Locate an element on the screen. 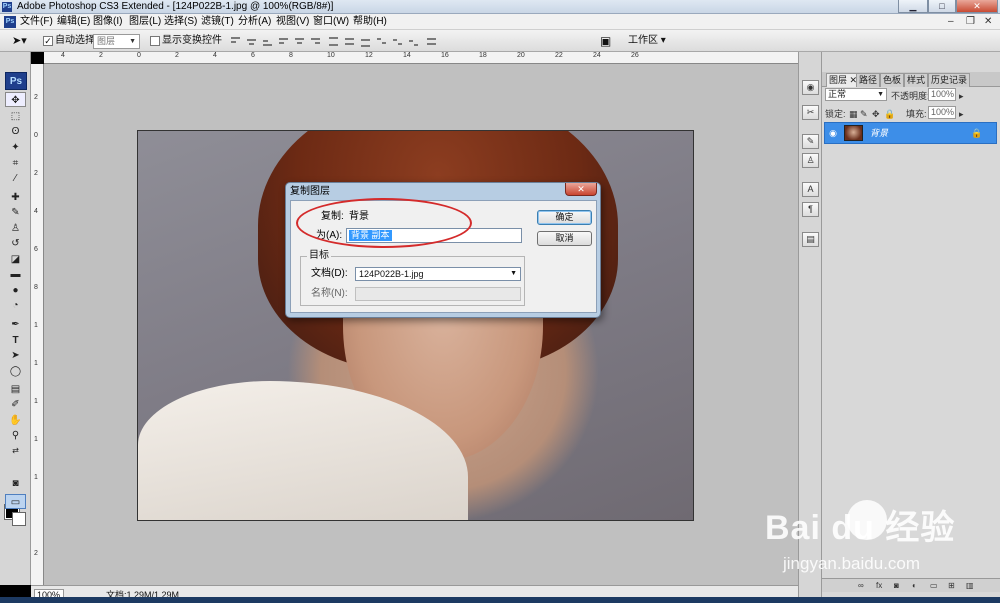 This screenshot has height=603, width=1000. menu-window: 窗口(W) is located at coordinates (331, 22).